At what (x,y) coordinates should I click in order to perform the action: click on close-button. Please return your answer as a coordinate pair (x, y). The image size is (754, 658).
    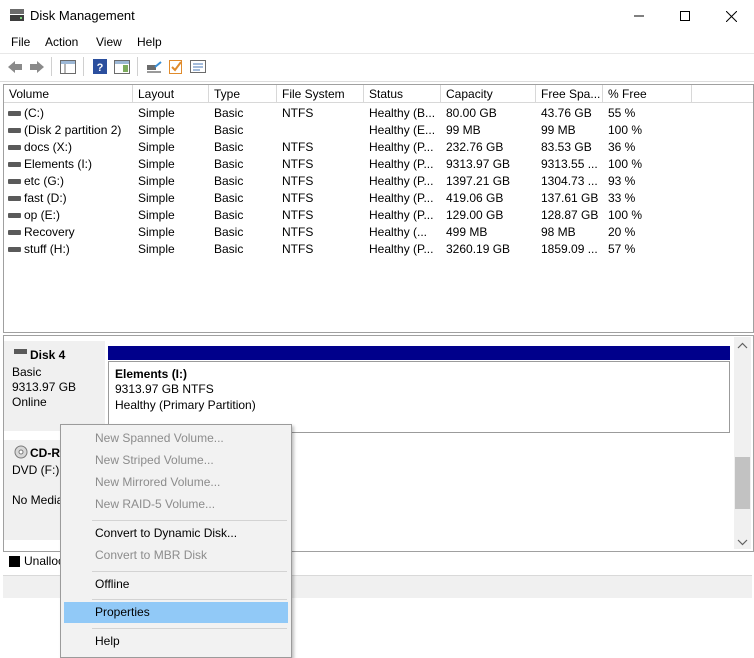
    Looking at the image, I should click on (731, 16).